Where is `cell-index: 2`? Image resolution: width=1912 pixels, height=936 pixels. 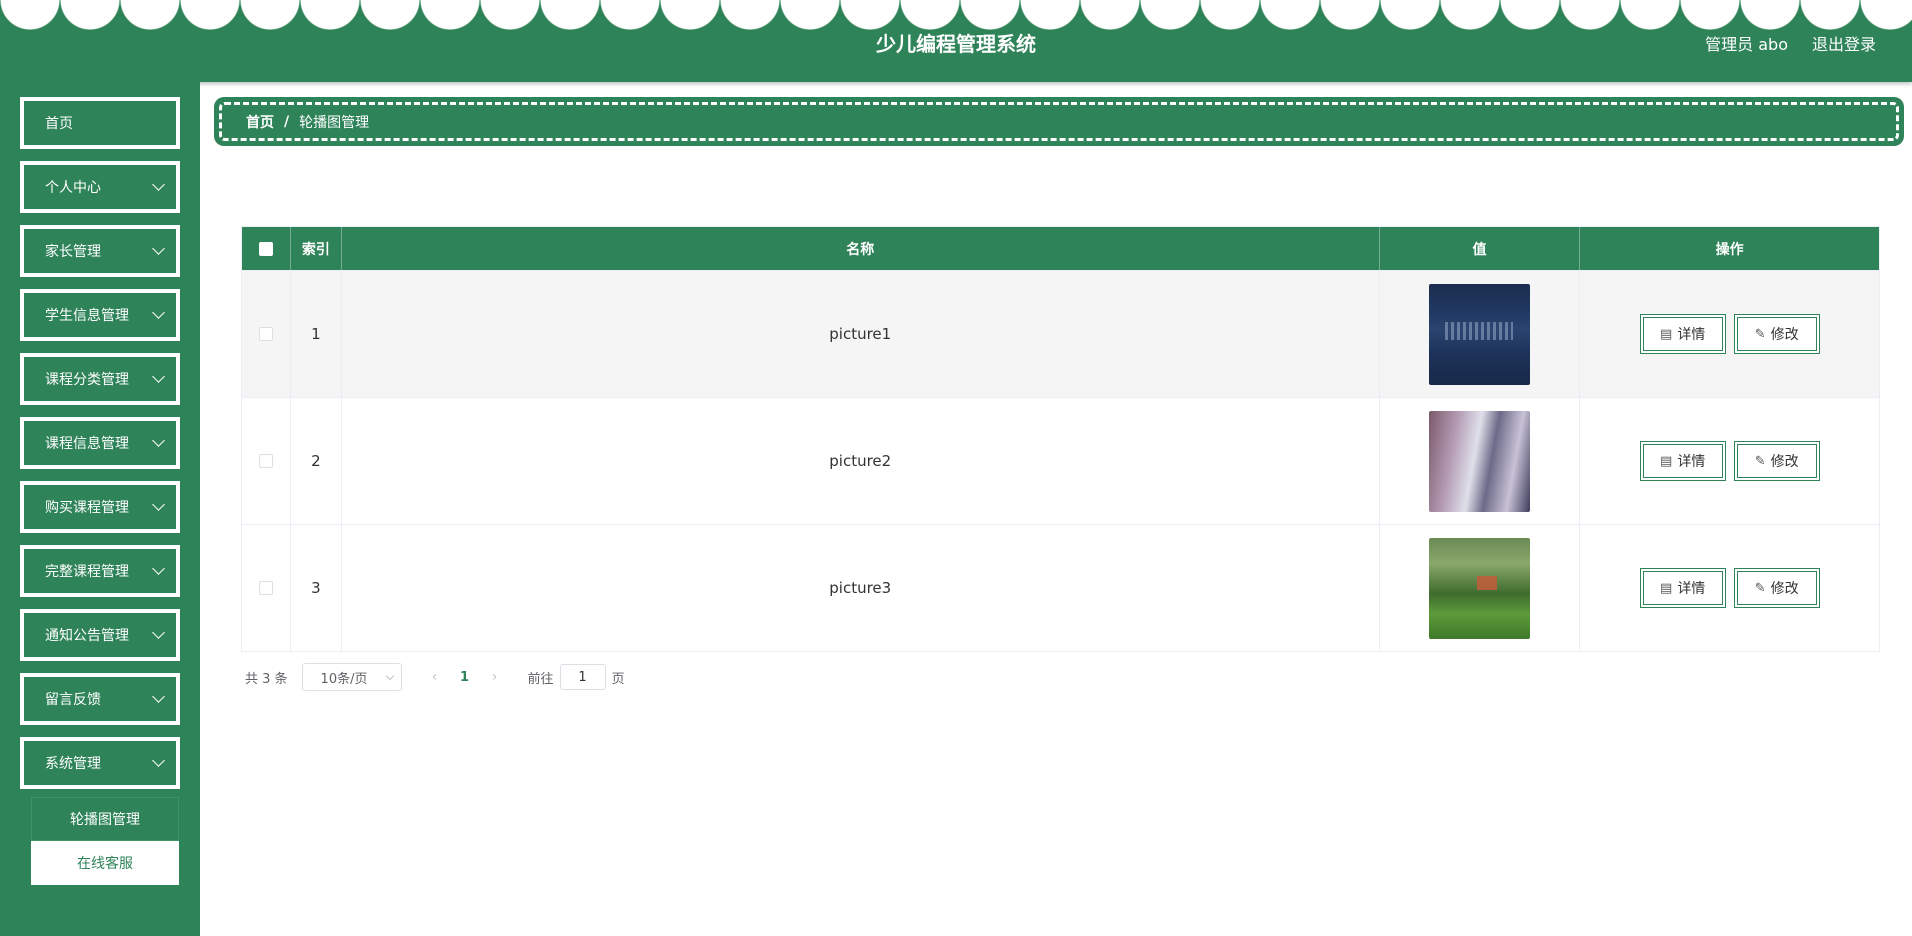
cell-index: 2 is located at coordinates (316, 461).